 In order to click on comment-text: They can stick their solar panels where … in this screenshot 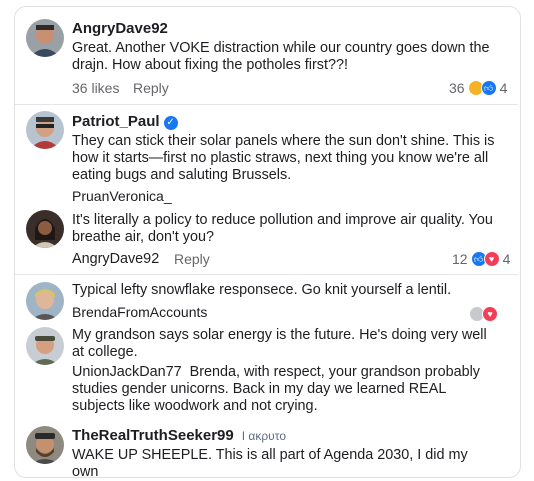, I will do `click(283, 158)`.